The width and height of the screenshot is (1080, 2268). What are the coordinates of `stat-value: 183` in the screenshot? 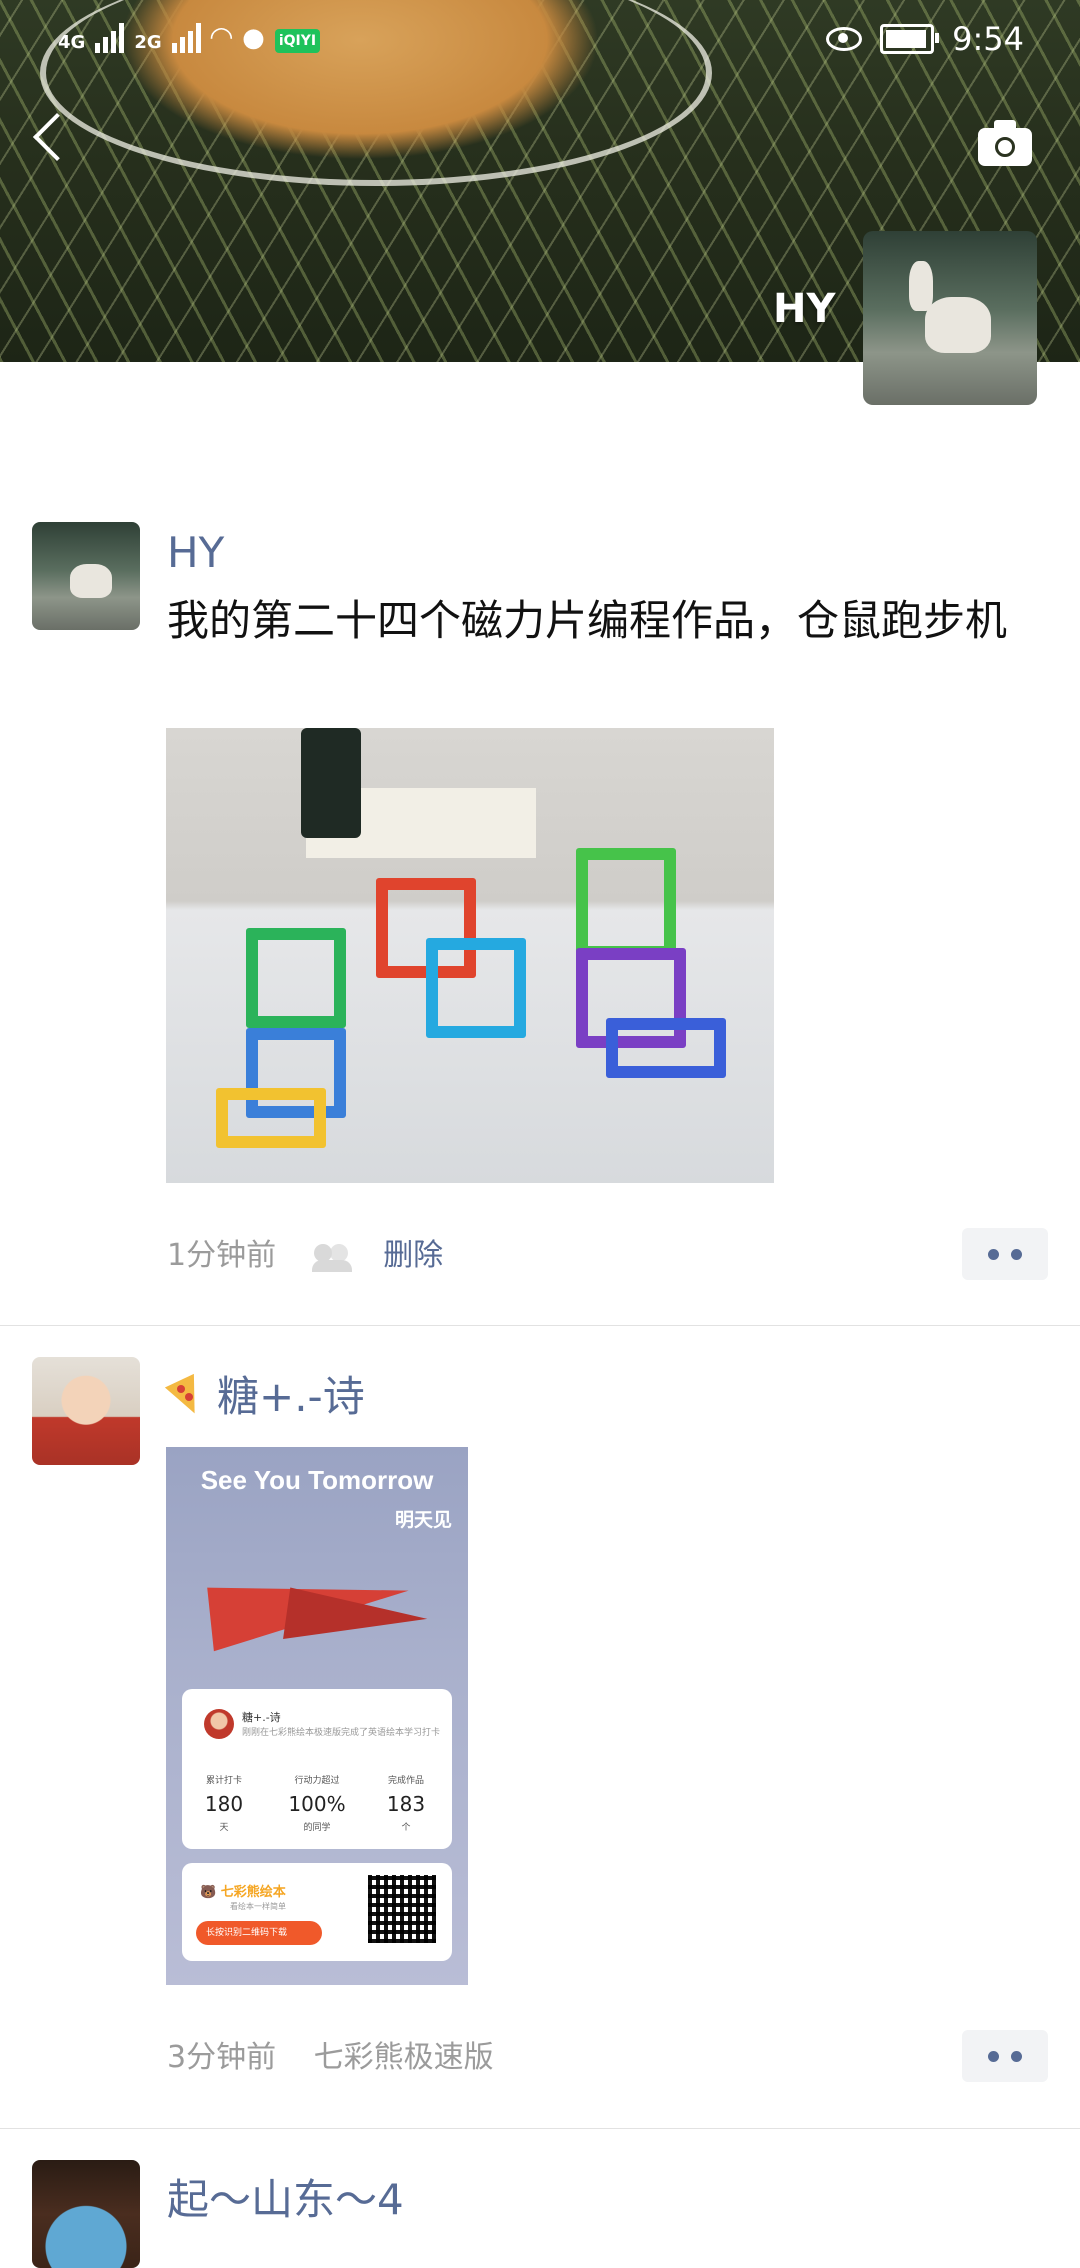 It's located at (406, 1804).